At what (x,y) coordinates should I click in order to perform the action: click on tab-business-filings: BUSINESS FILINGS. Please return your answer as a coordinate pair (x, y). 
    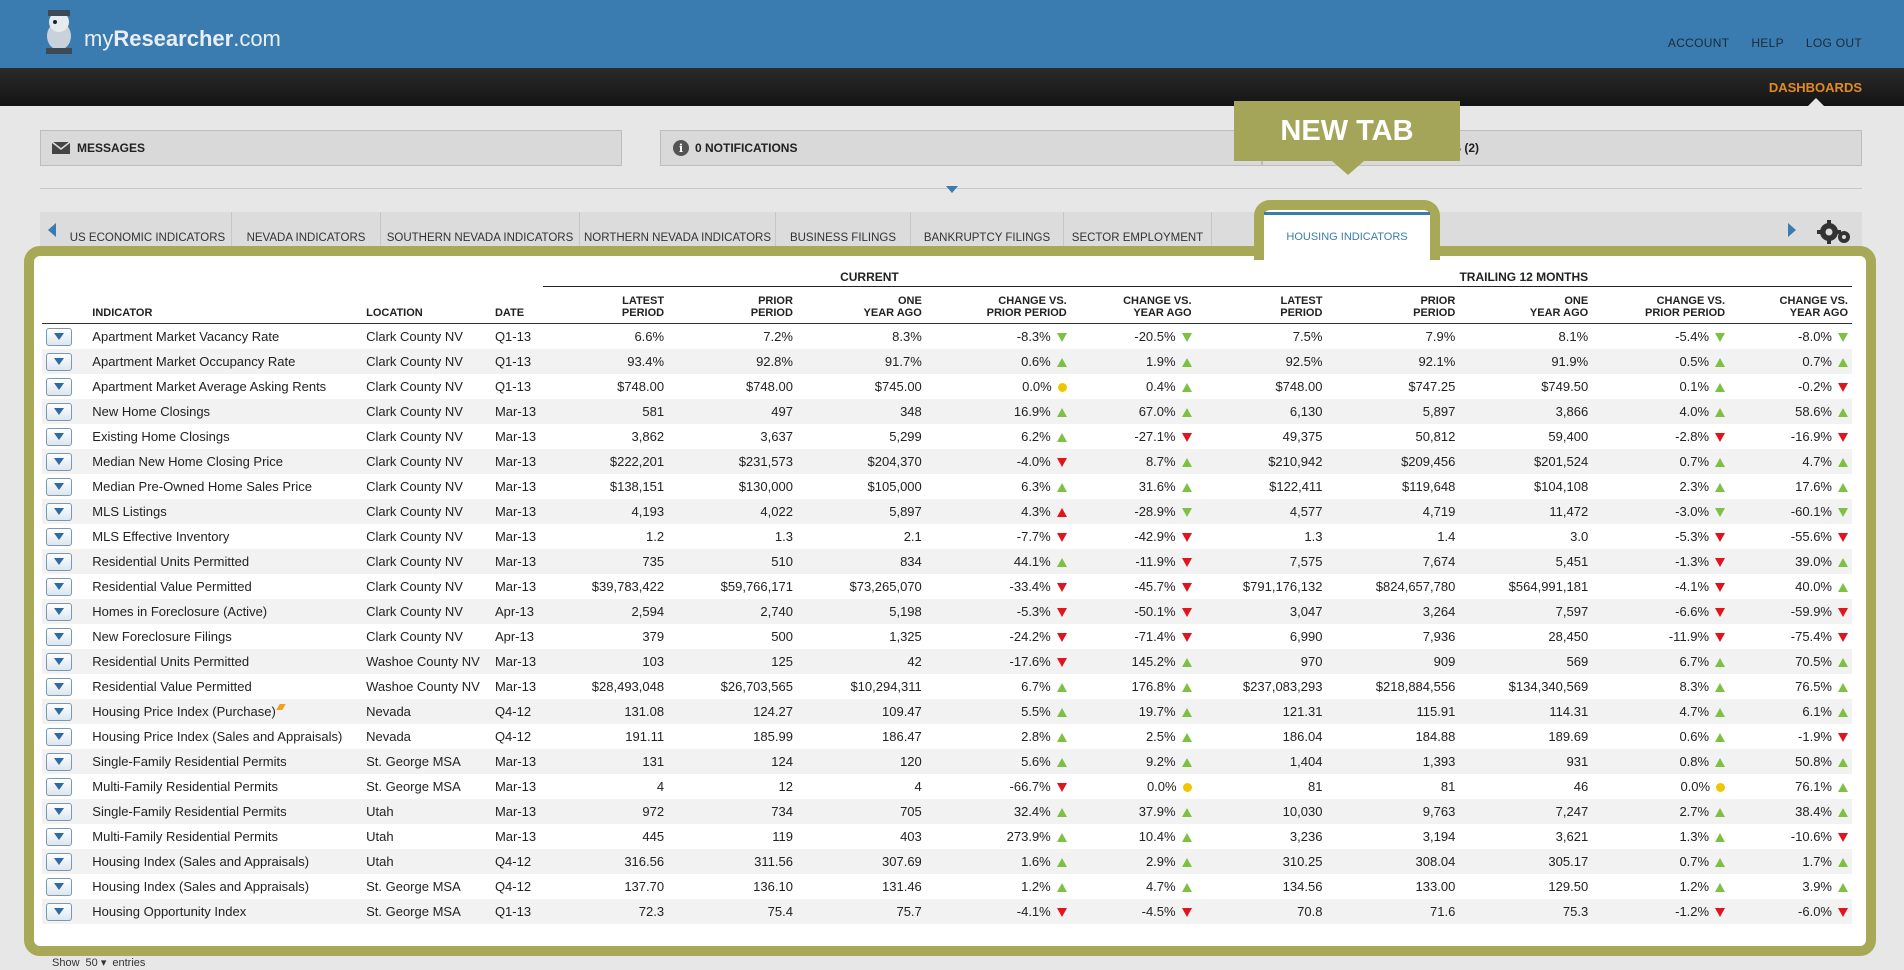
    Looking at the image, I should click on (843, 230).